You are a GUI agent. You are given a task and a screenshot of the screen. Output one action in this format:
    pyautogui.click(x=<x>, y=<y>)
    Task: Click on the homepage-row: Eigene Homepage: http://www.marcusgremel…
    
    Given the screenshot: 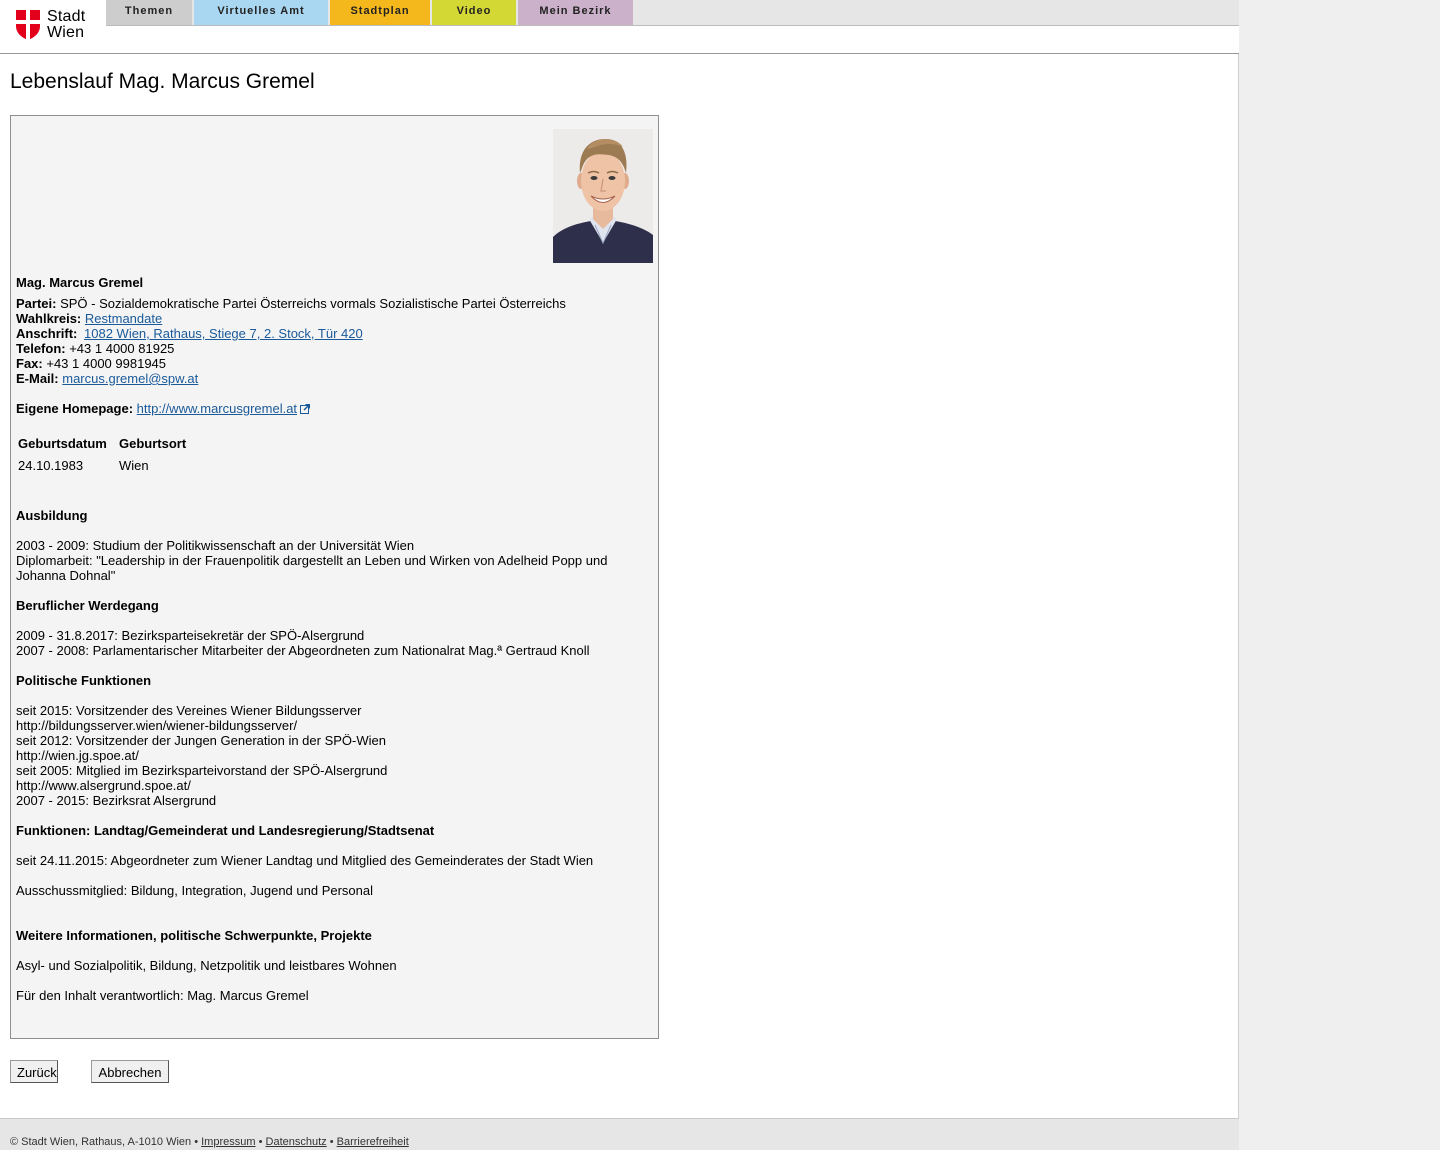 What is the action you would take?
    pyautogui.click(x=163, y=408)
    